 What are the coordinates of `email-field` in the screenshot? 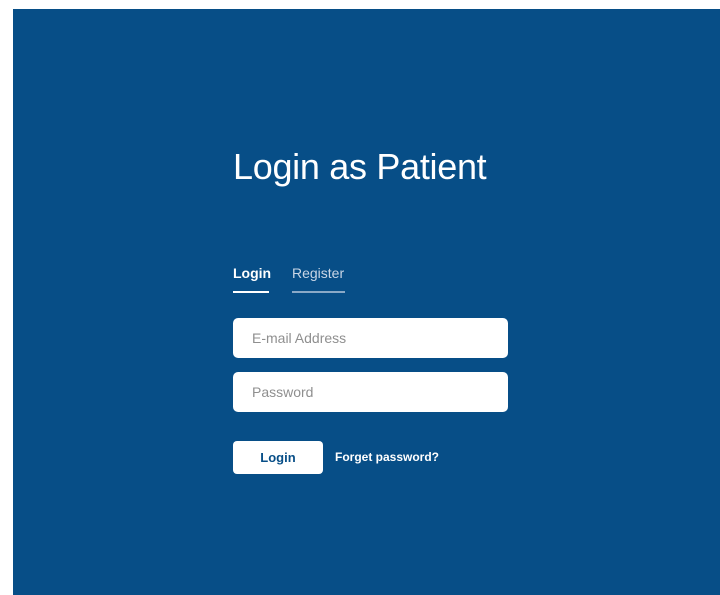 It's located at (370, 338).